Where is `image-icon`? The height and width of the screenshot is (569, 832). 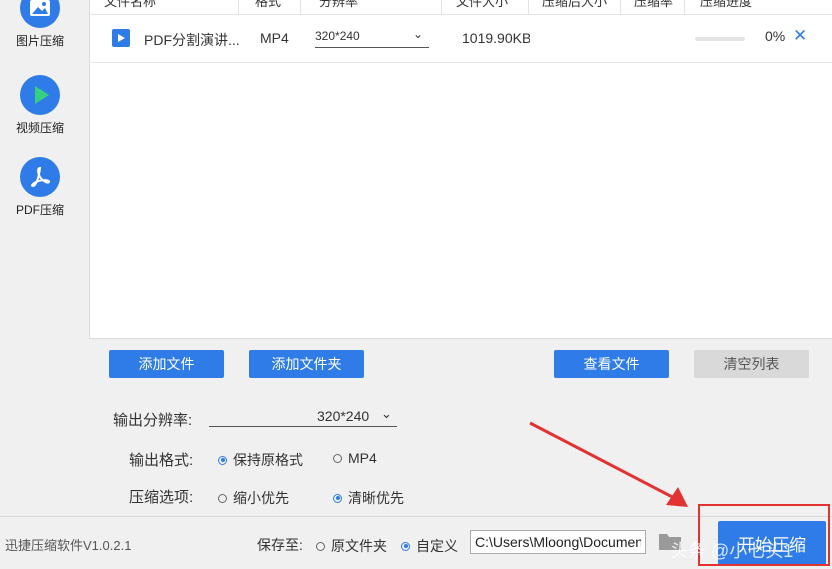 image-icon is located at coordinates (40, 14).